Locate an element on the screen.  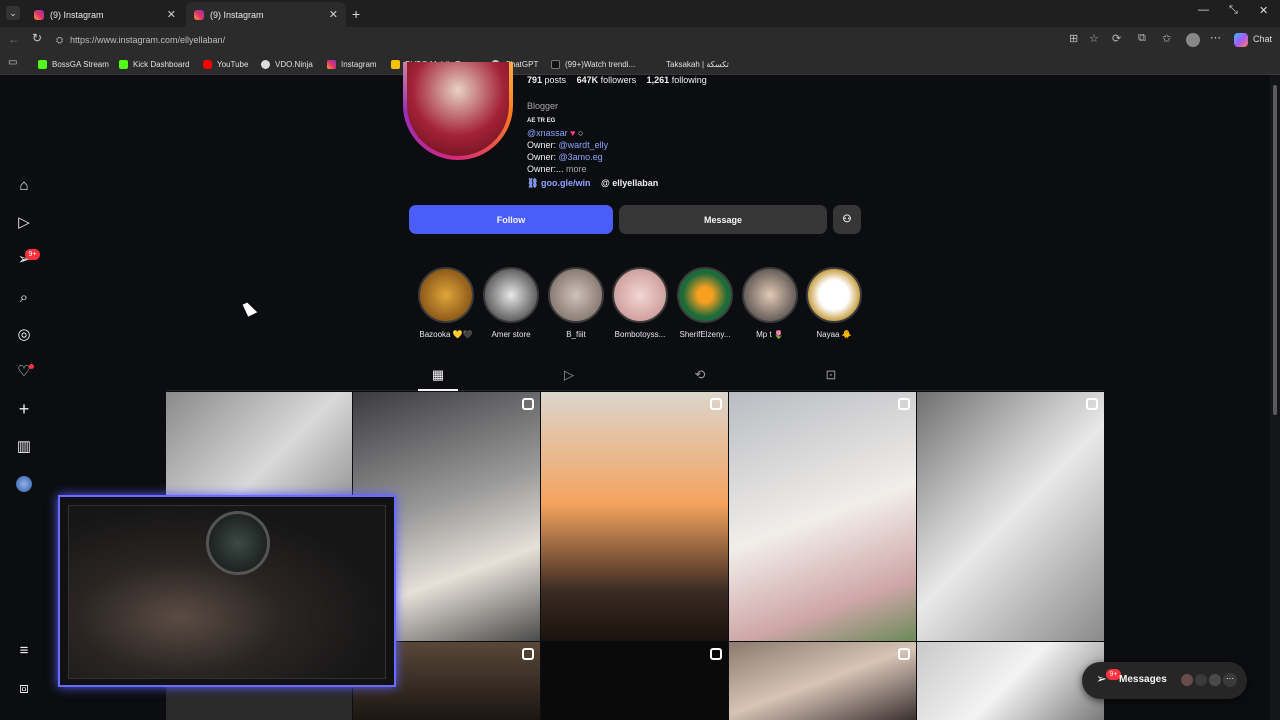
favorites-icon: ✩ is located at coordinates (1166, 38).